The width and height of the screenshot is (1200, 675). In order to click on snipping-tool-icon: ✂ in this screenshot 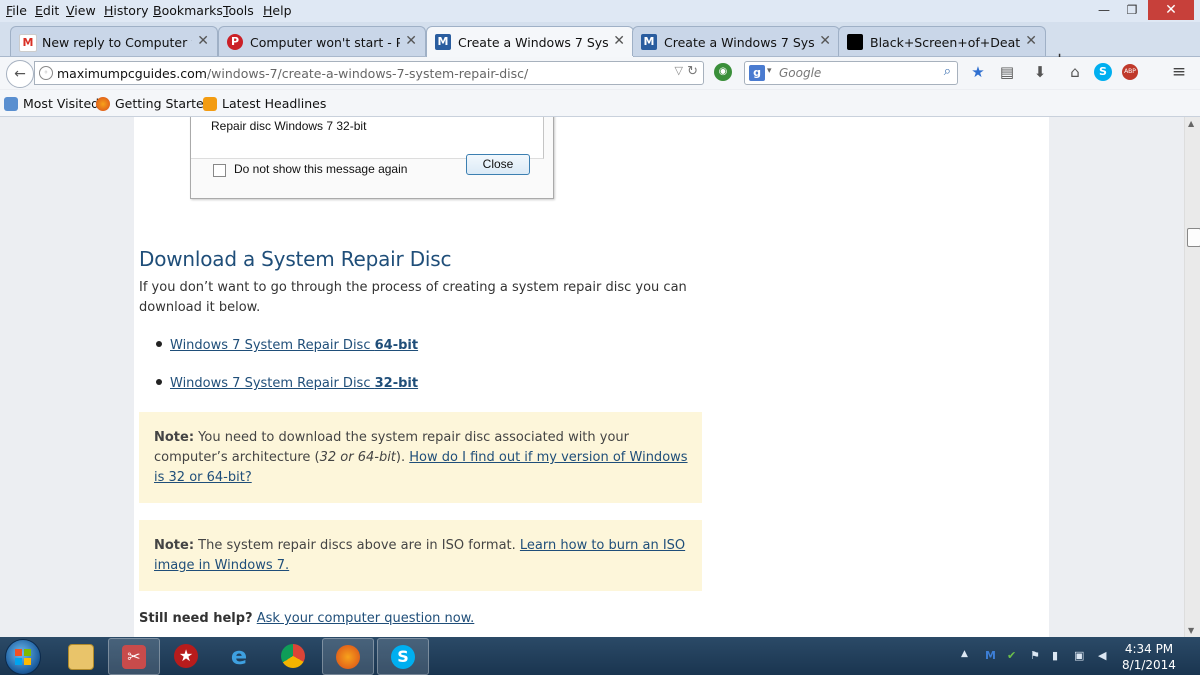, I will do `click(134, 657)`.